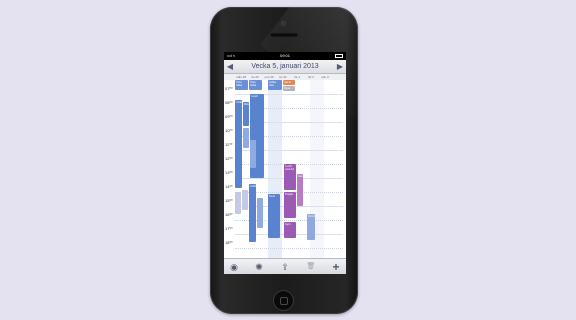 Image resolution: width=576 pixels, height=320 pixels. I want to click on hour-label: 07⁰⁰, so click(229, 88).